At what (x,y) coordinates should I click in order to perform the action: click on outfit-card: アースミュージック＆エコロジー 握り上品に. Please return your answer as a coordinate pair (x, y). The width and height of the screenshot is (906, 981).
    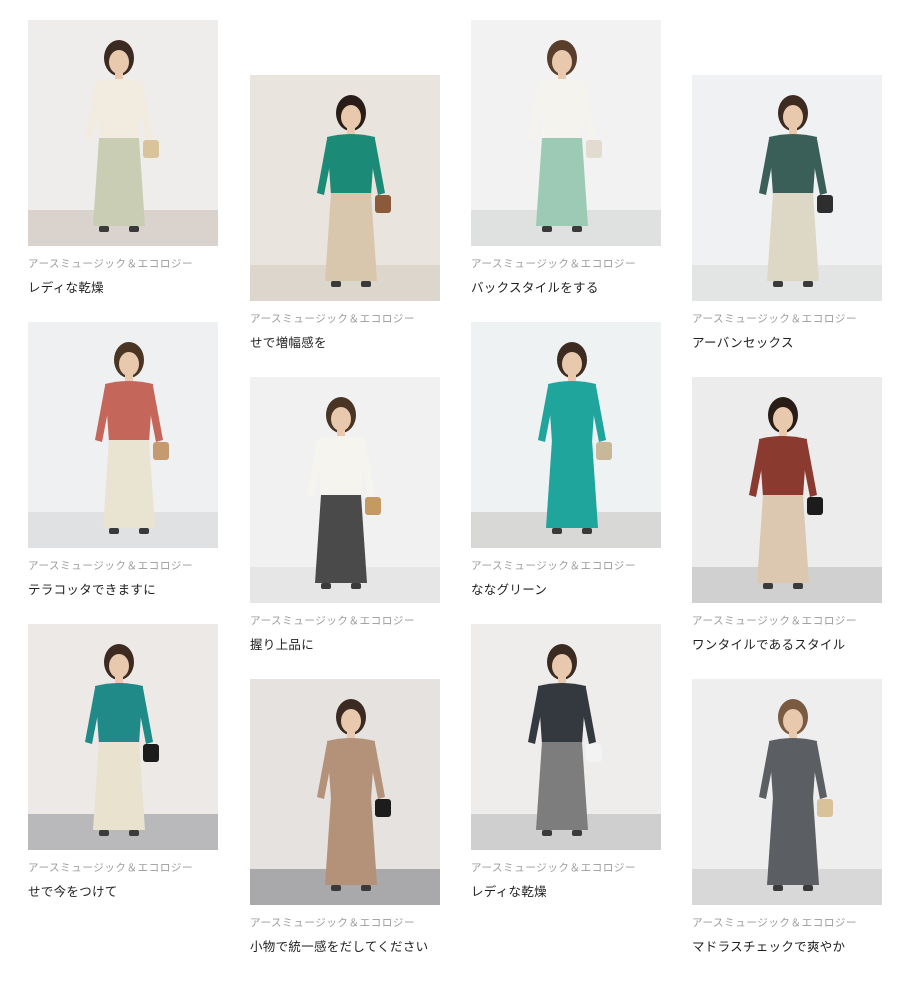
    Looking at the image, I should click on (345, 528).